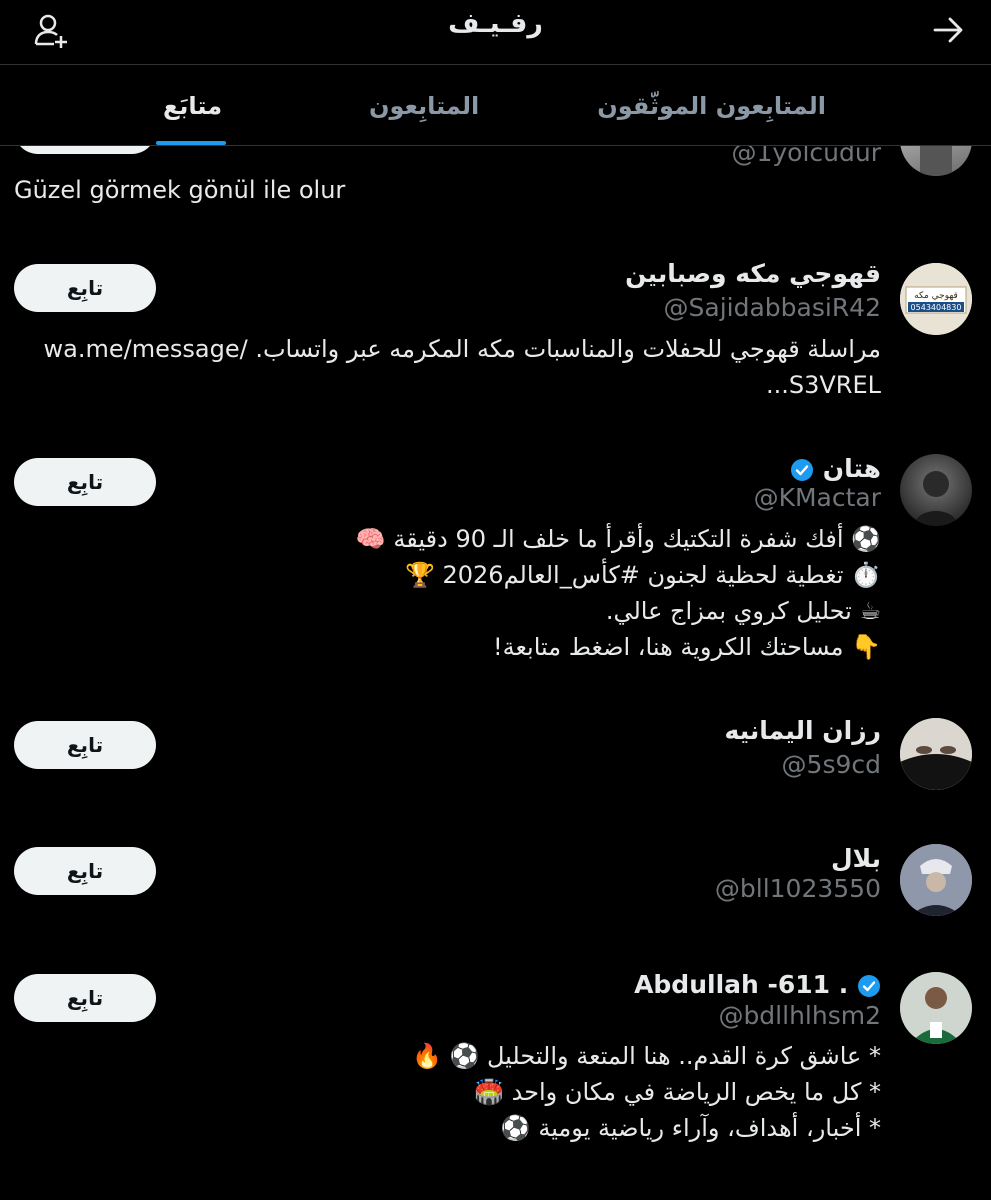 The image size is (991, 1200). Describe the element at coordinates (495, 105) in the screenshot. I see `follow-tabs: المتابِعون الموثّقون المتابِعون متابَع` at that location.